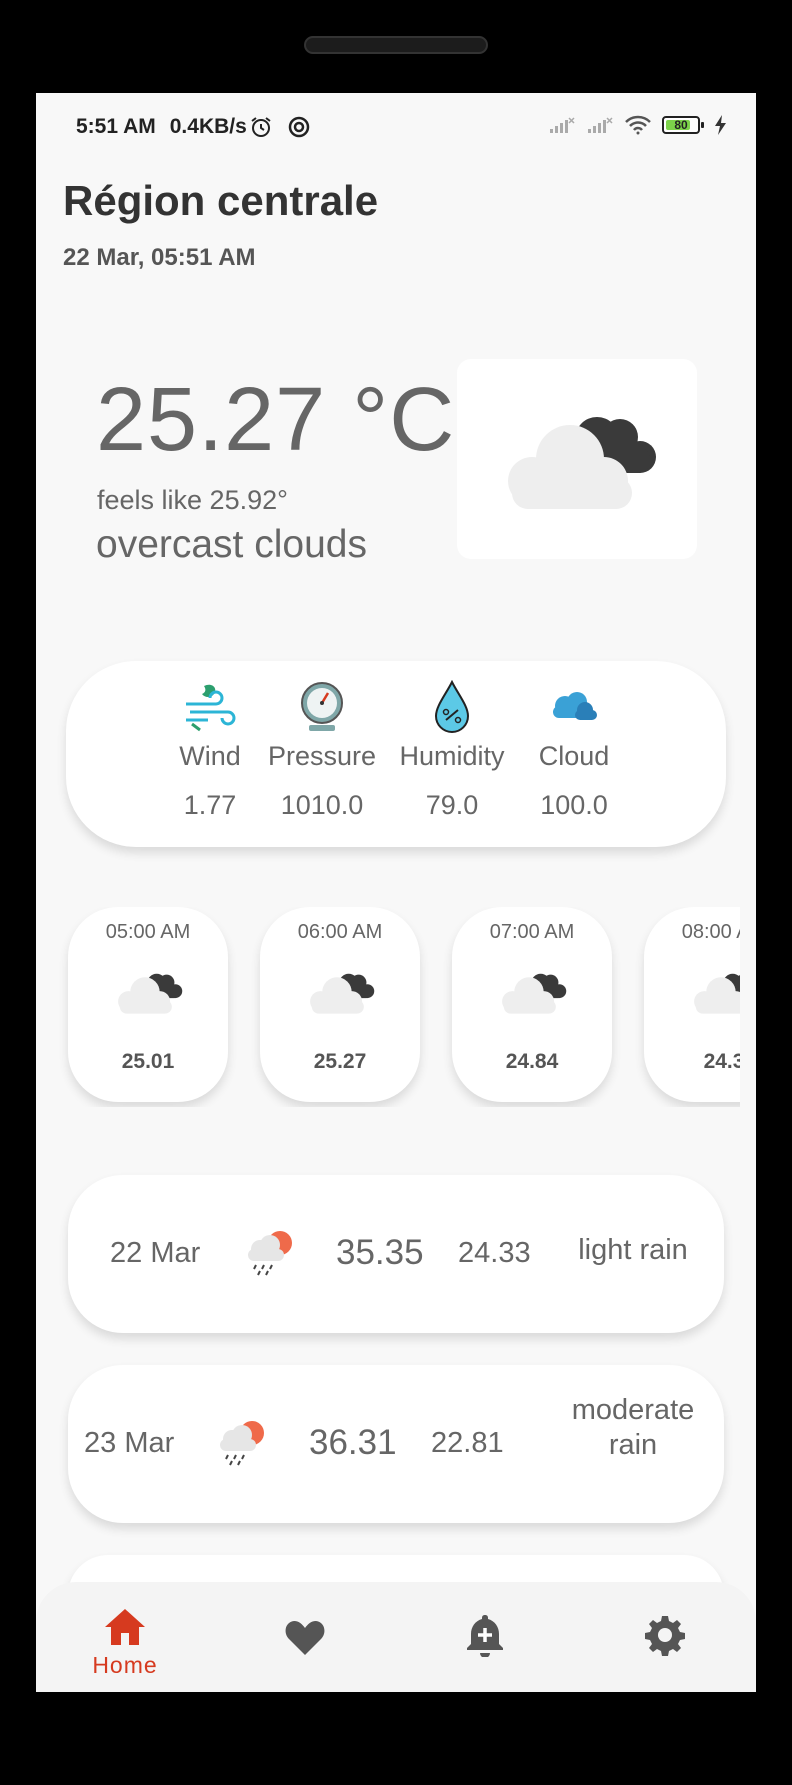 This screenshot has width=792, height=1785. I want to click on day-max-temp: 36.31, so click(353, 1442).